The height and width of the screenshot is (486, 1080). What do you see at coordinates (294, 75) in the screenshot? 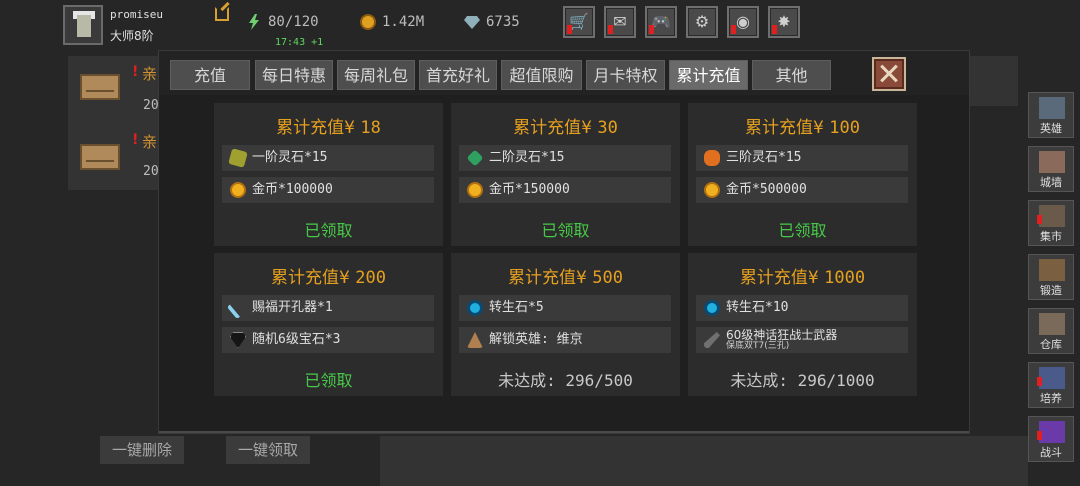
I see `tab-1: 每日特惠` at bounding box center [294, 75].